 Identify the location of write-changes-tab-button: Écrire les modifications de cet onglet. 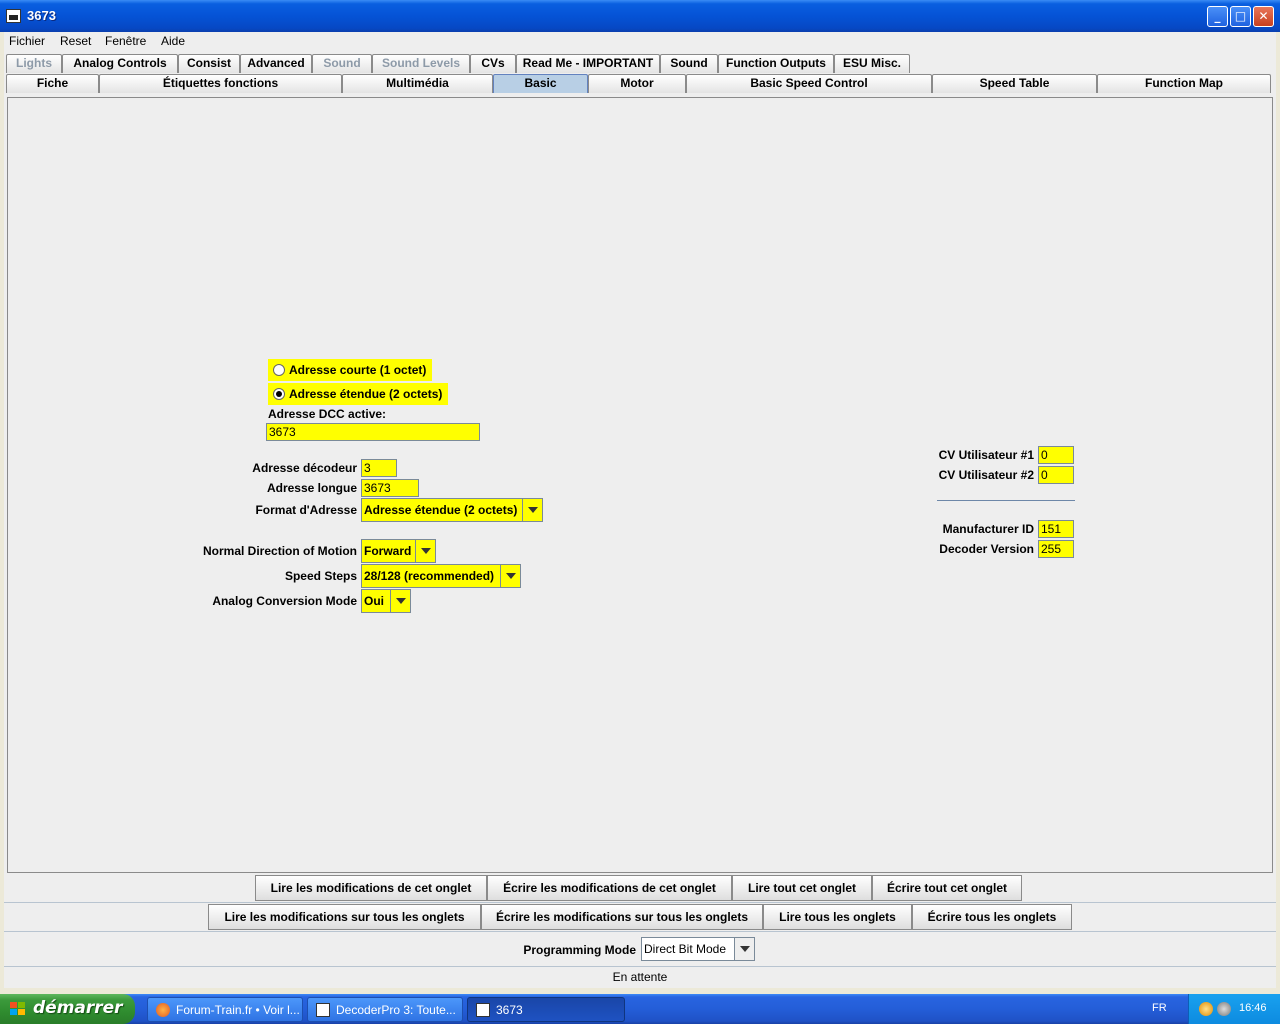
(609, 888).